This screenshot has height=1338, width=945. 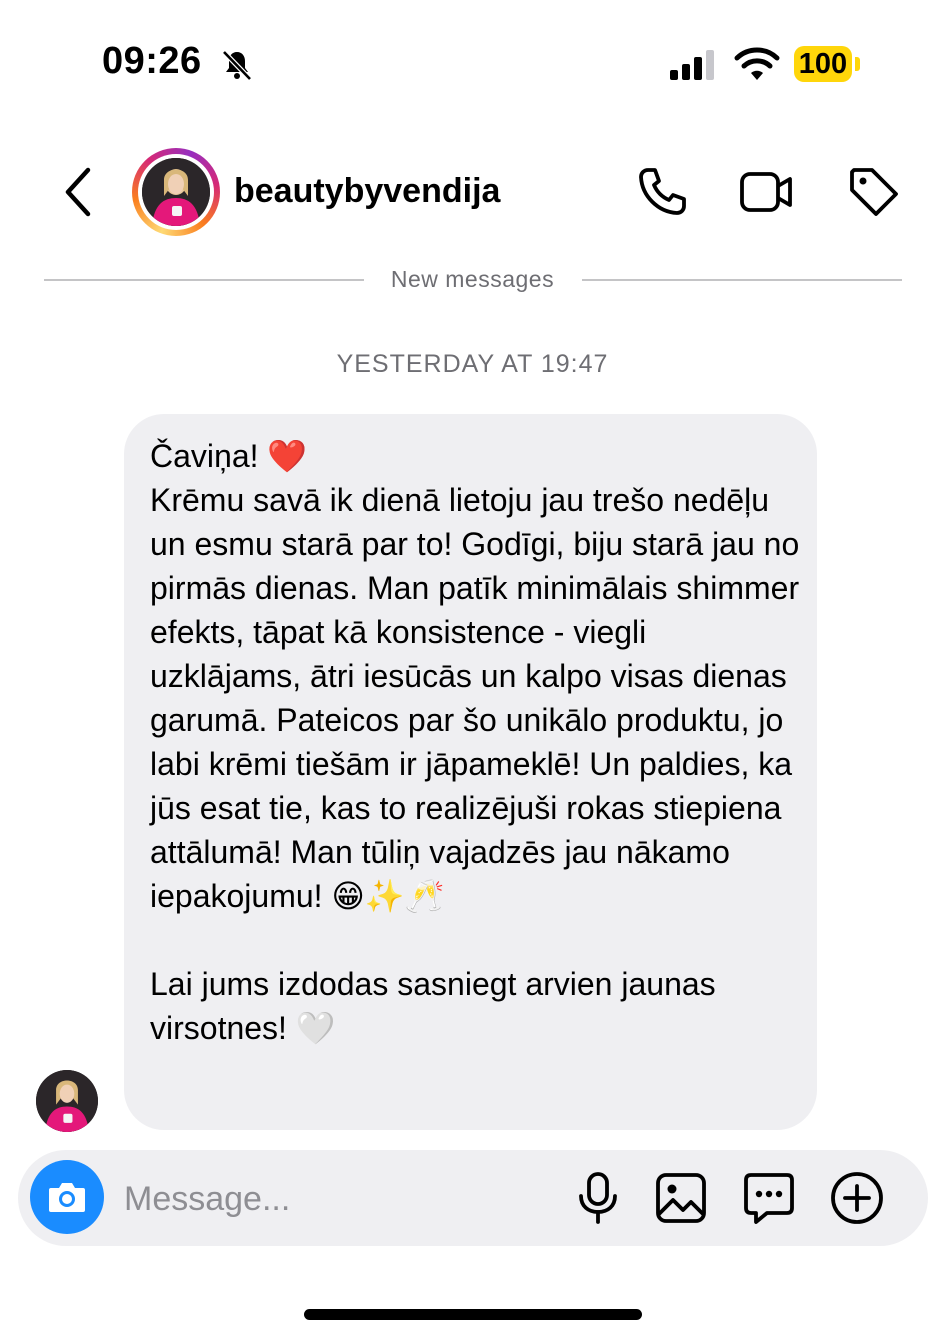 What do you see at coordinates (757, 63) in the screenshot?
I see `wifi-icon` at bounding box center [757, 63].